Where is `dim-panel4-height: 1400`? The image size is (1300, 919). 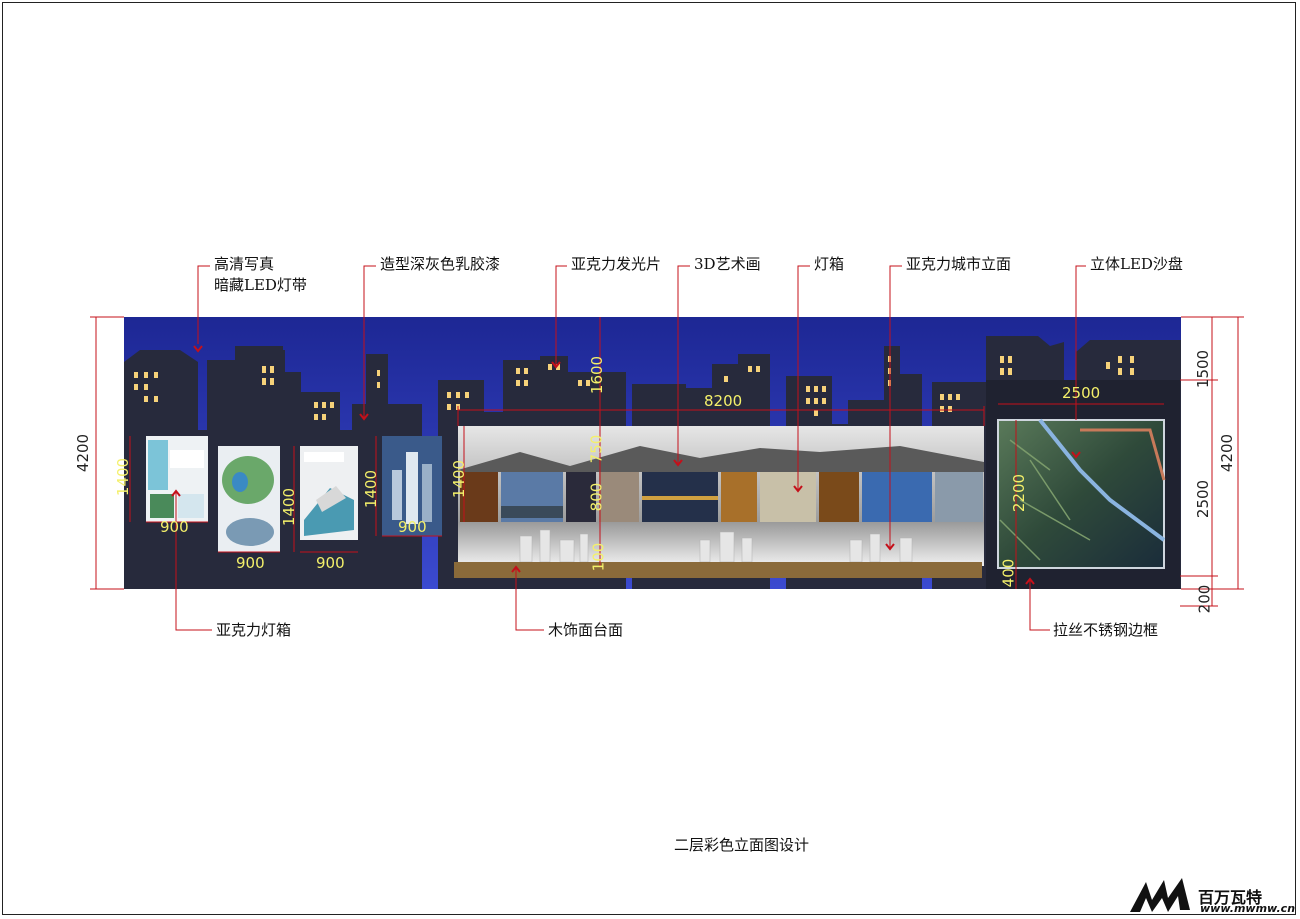
dim-panel4-height: 1400 is located at coordinates (371, 489).